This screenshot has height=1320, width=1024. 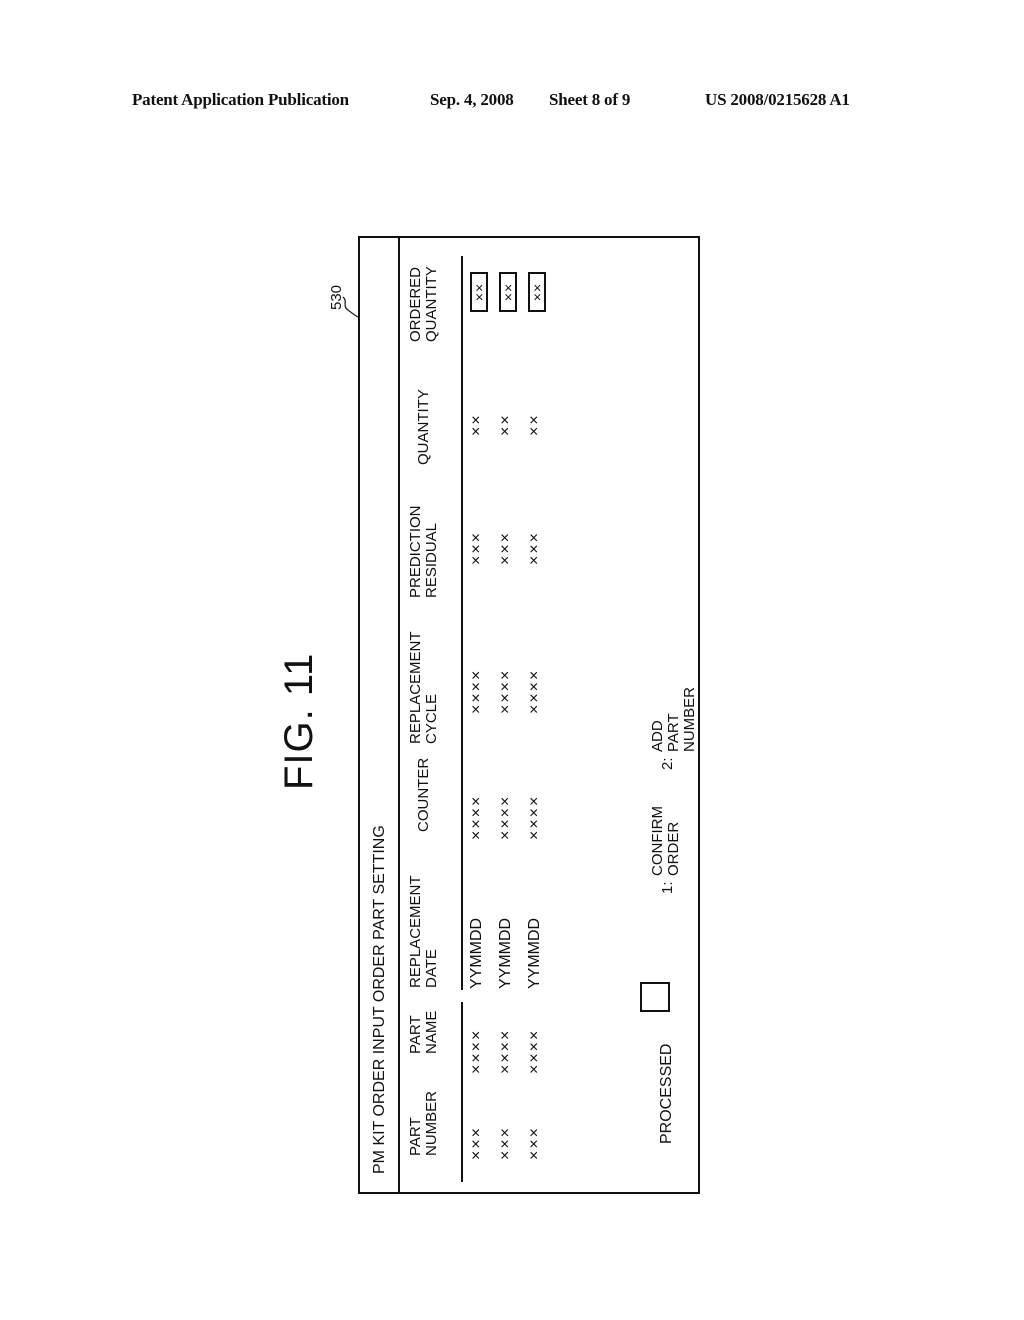 I want to click on col-header-replacement-date: REPLACEMENT DATE, so click(x=423, y=931).